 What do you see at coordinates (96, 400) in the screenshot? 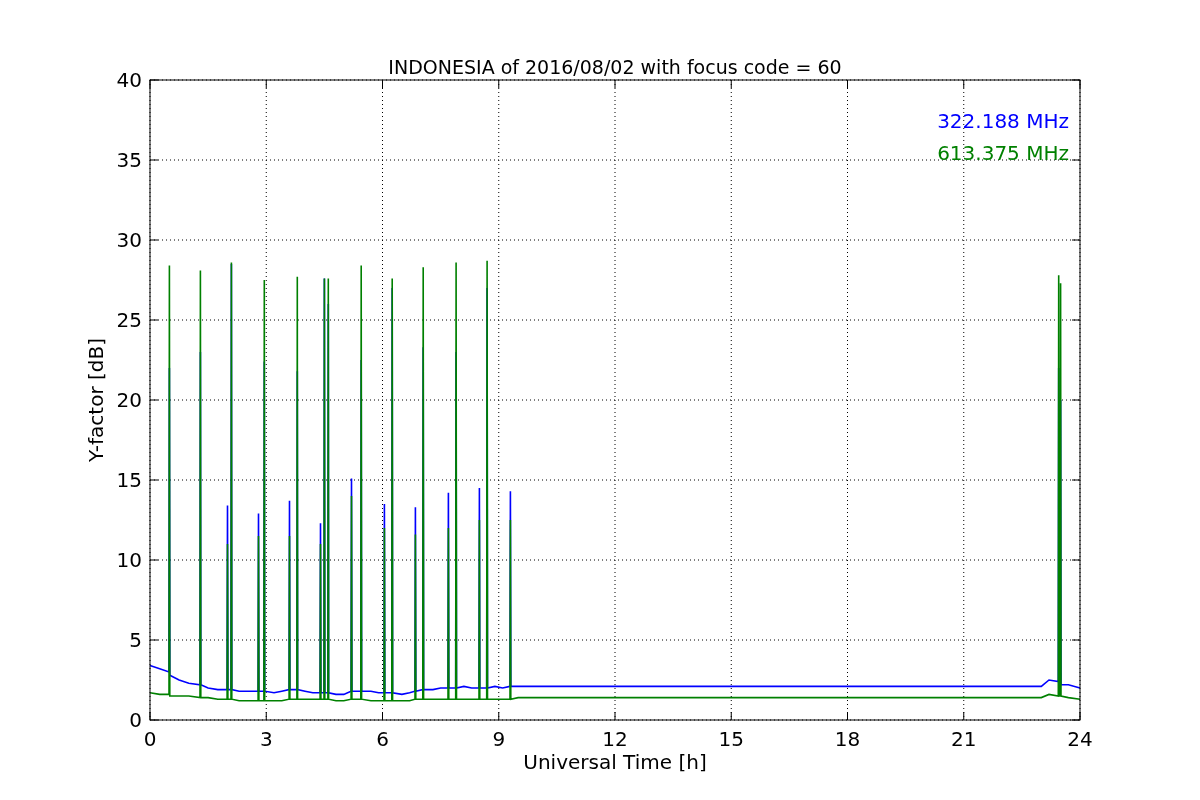
I see `y-axis-label: Y-factor [dB]` at bounding box center [96, 400].